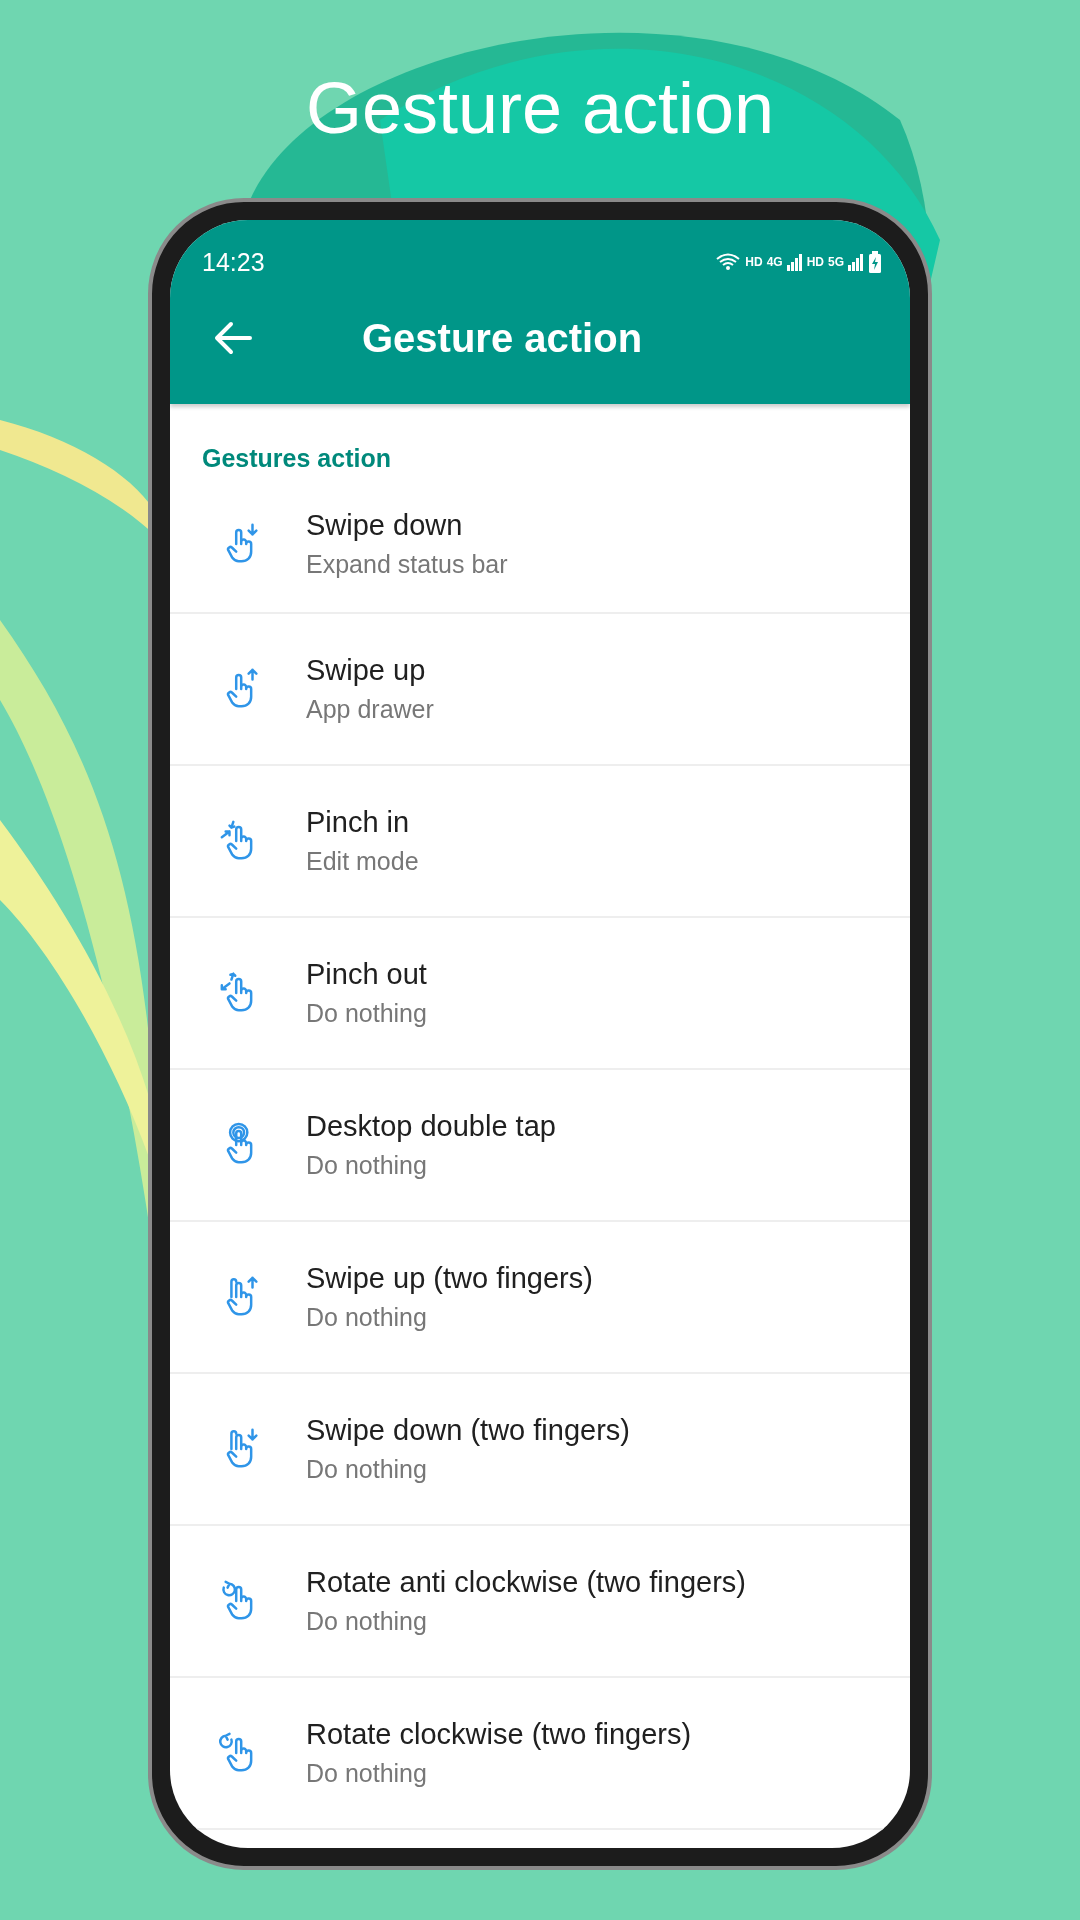 This screenshot has width=1080, height=1920. Describe the element at coordinates (385, 525) in the screenshot. I see `row-title: Swipe down` at that location.